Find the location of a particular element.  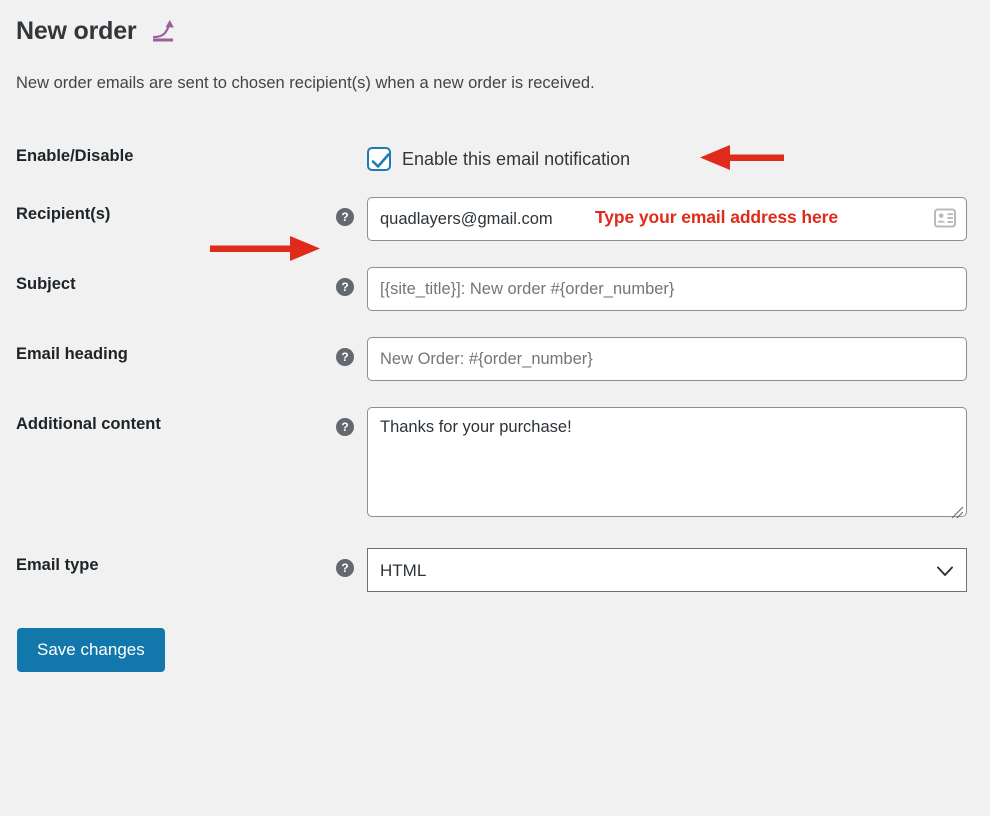

label-subject: Subject is located at coordinates (46, 284).